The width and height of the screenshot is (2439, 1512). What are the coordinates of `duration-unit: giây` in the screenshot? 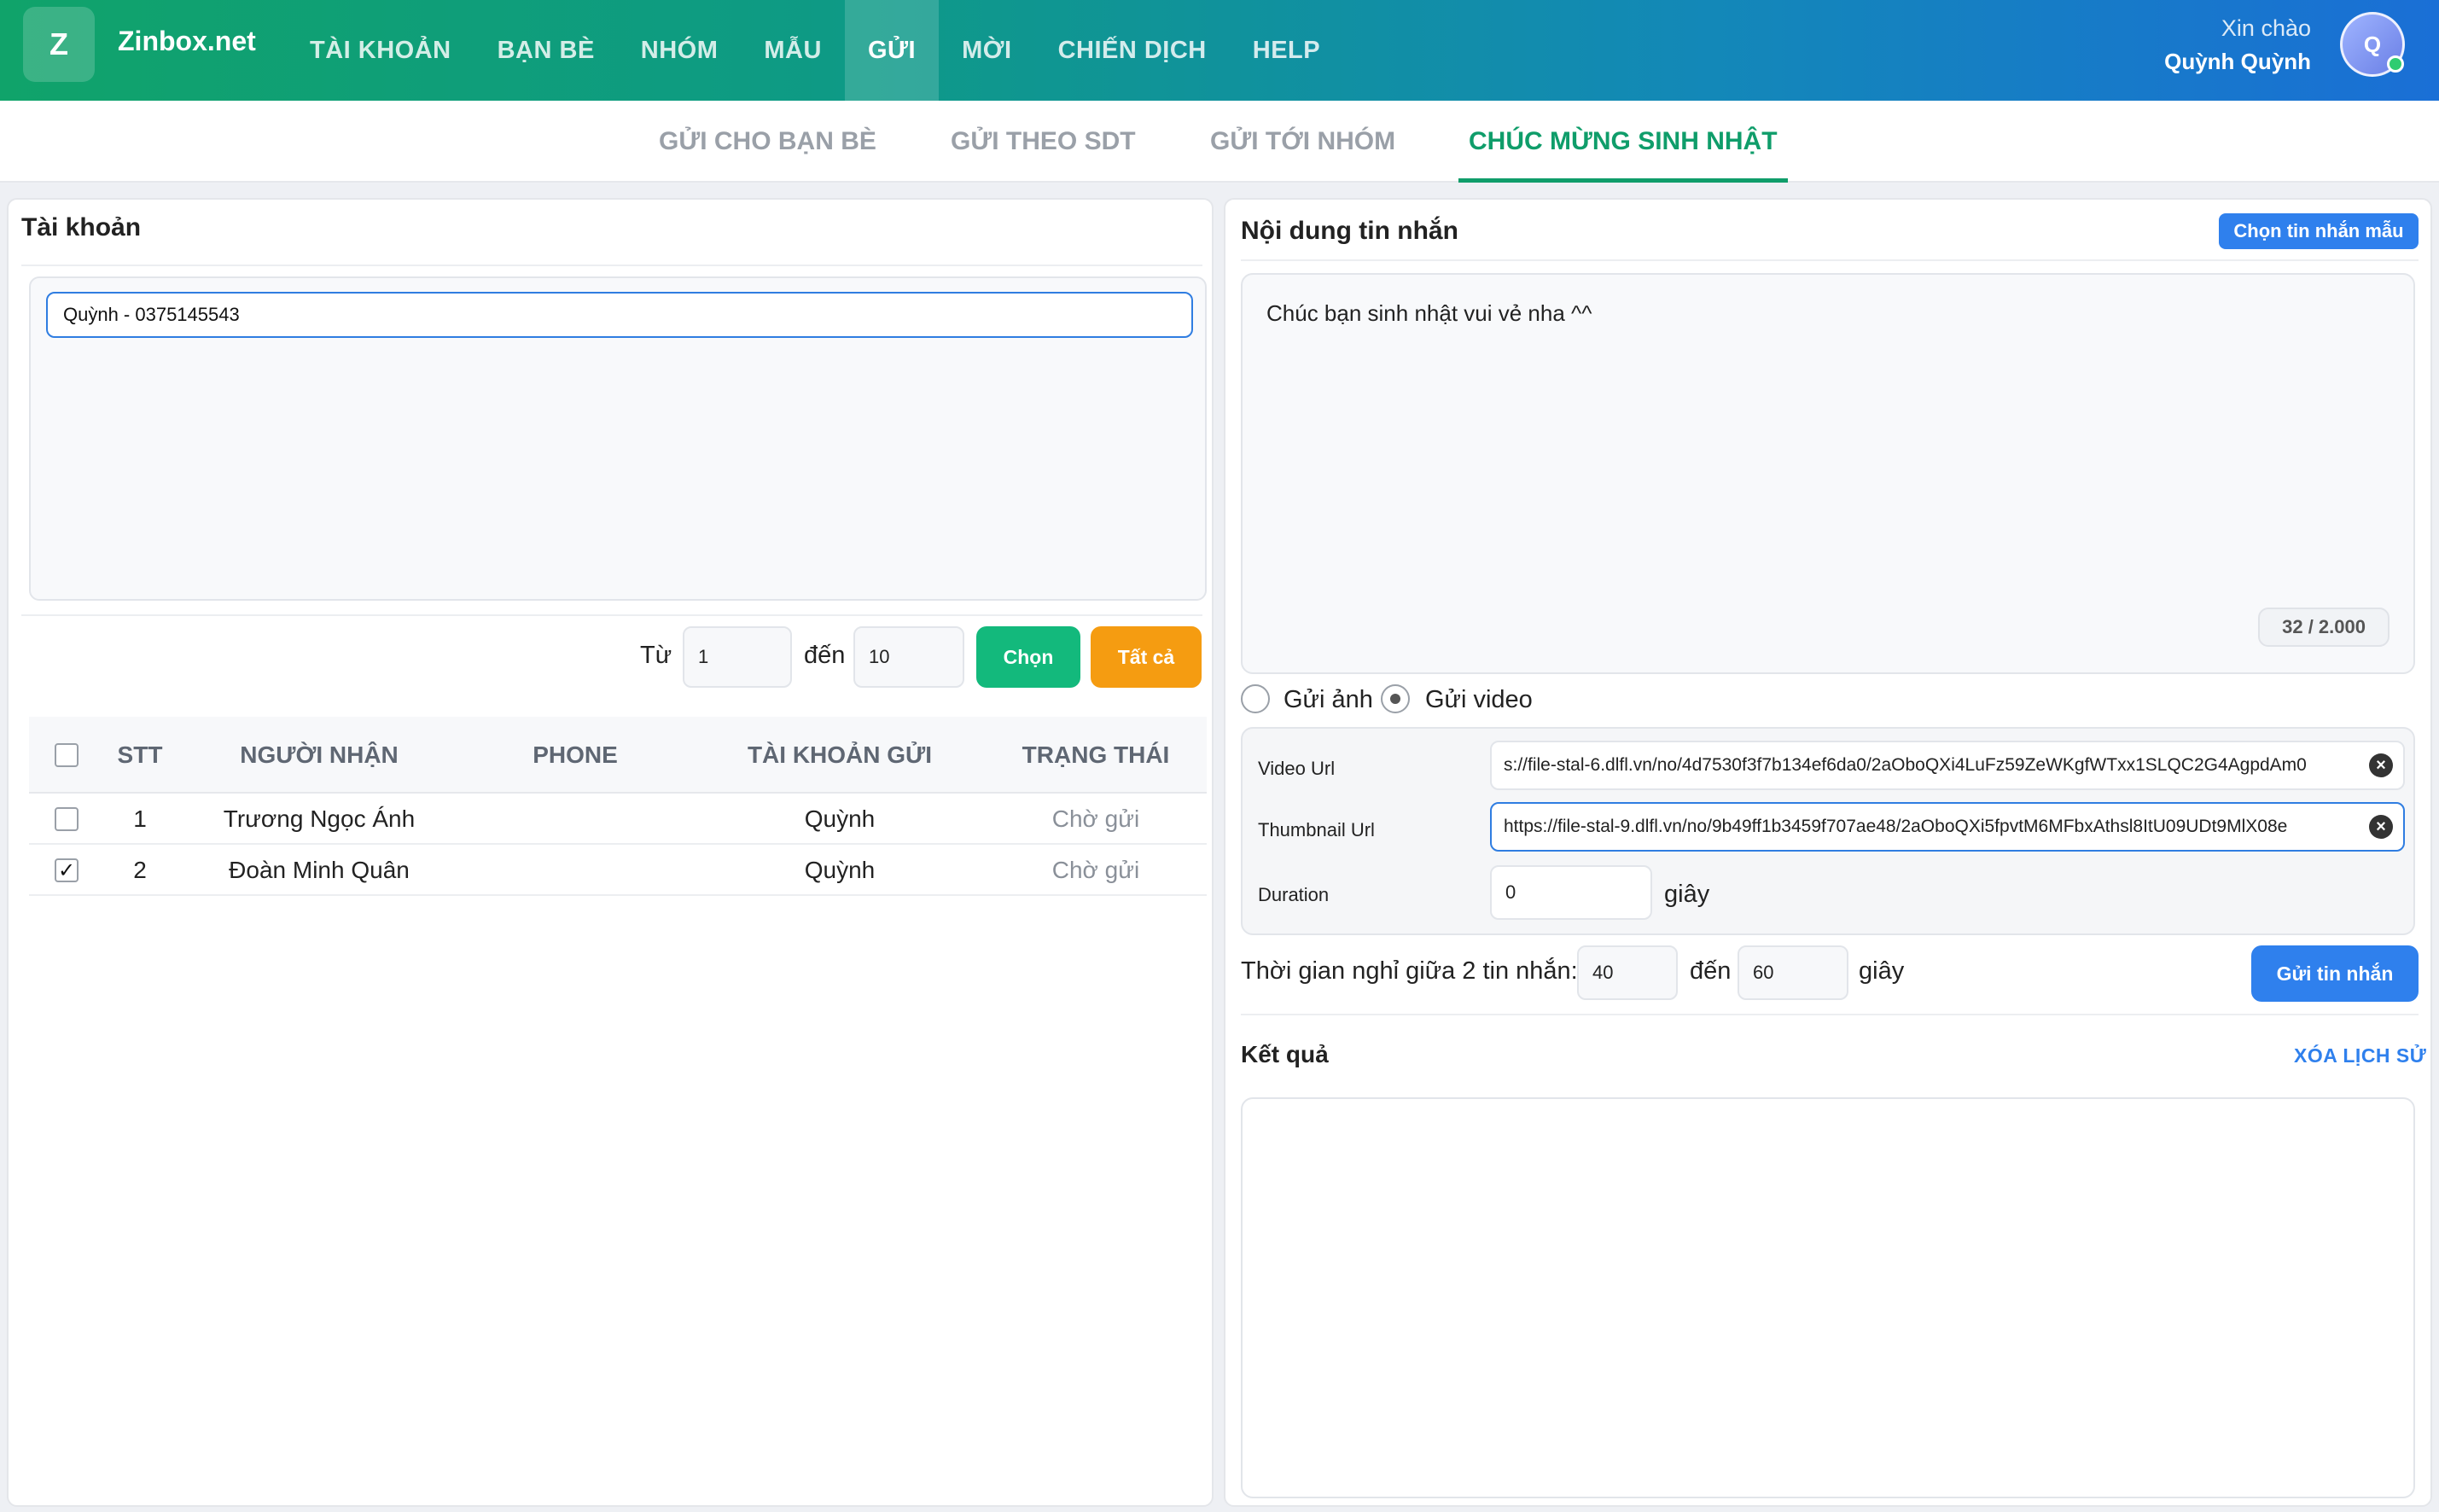 It's located at (1687, 894).